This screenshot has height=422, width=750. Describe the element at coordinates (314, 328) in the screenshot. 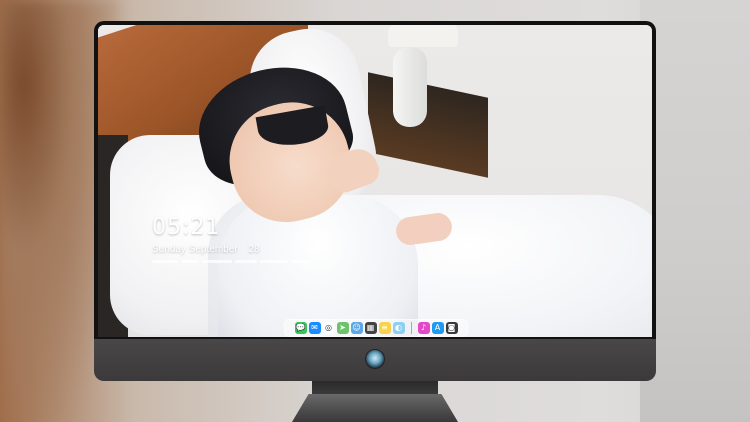

I see `mail-icon: ✉` at that location.